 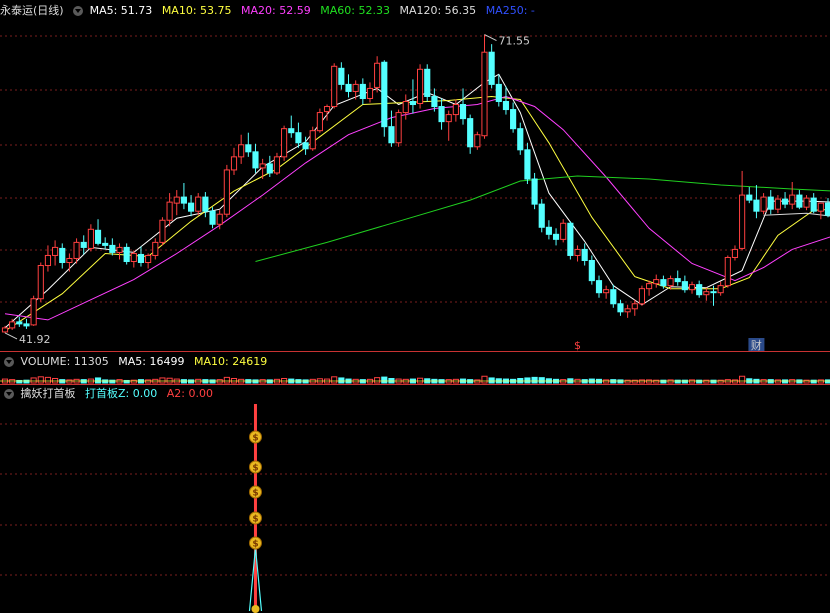 What do you see at coordinates (796, 214) in the screenshot?
I see `ma120-line` at bounding box center [796, 214].